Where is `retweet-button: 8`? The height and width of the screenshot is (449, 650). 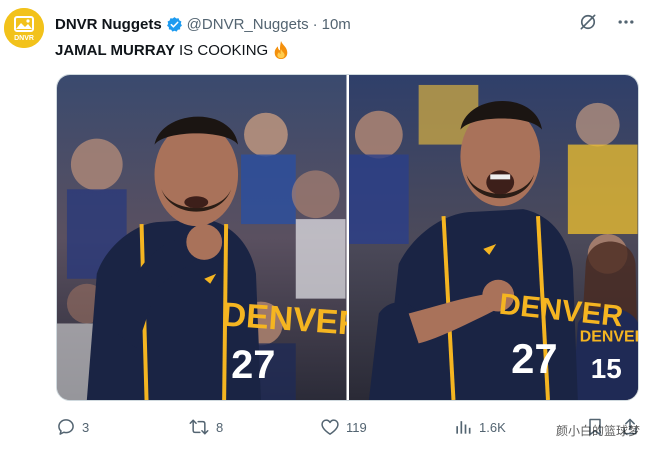
retweet-button: 8 is located at coordinates (205, 427).